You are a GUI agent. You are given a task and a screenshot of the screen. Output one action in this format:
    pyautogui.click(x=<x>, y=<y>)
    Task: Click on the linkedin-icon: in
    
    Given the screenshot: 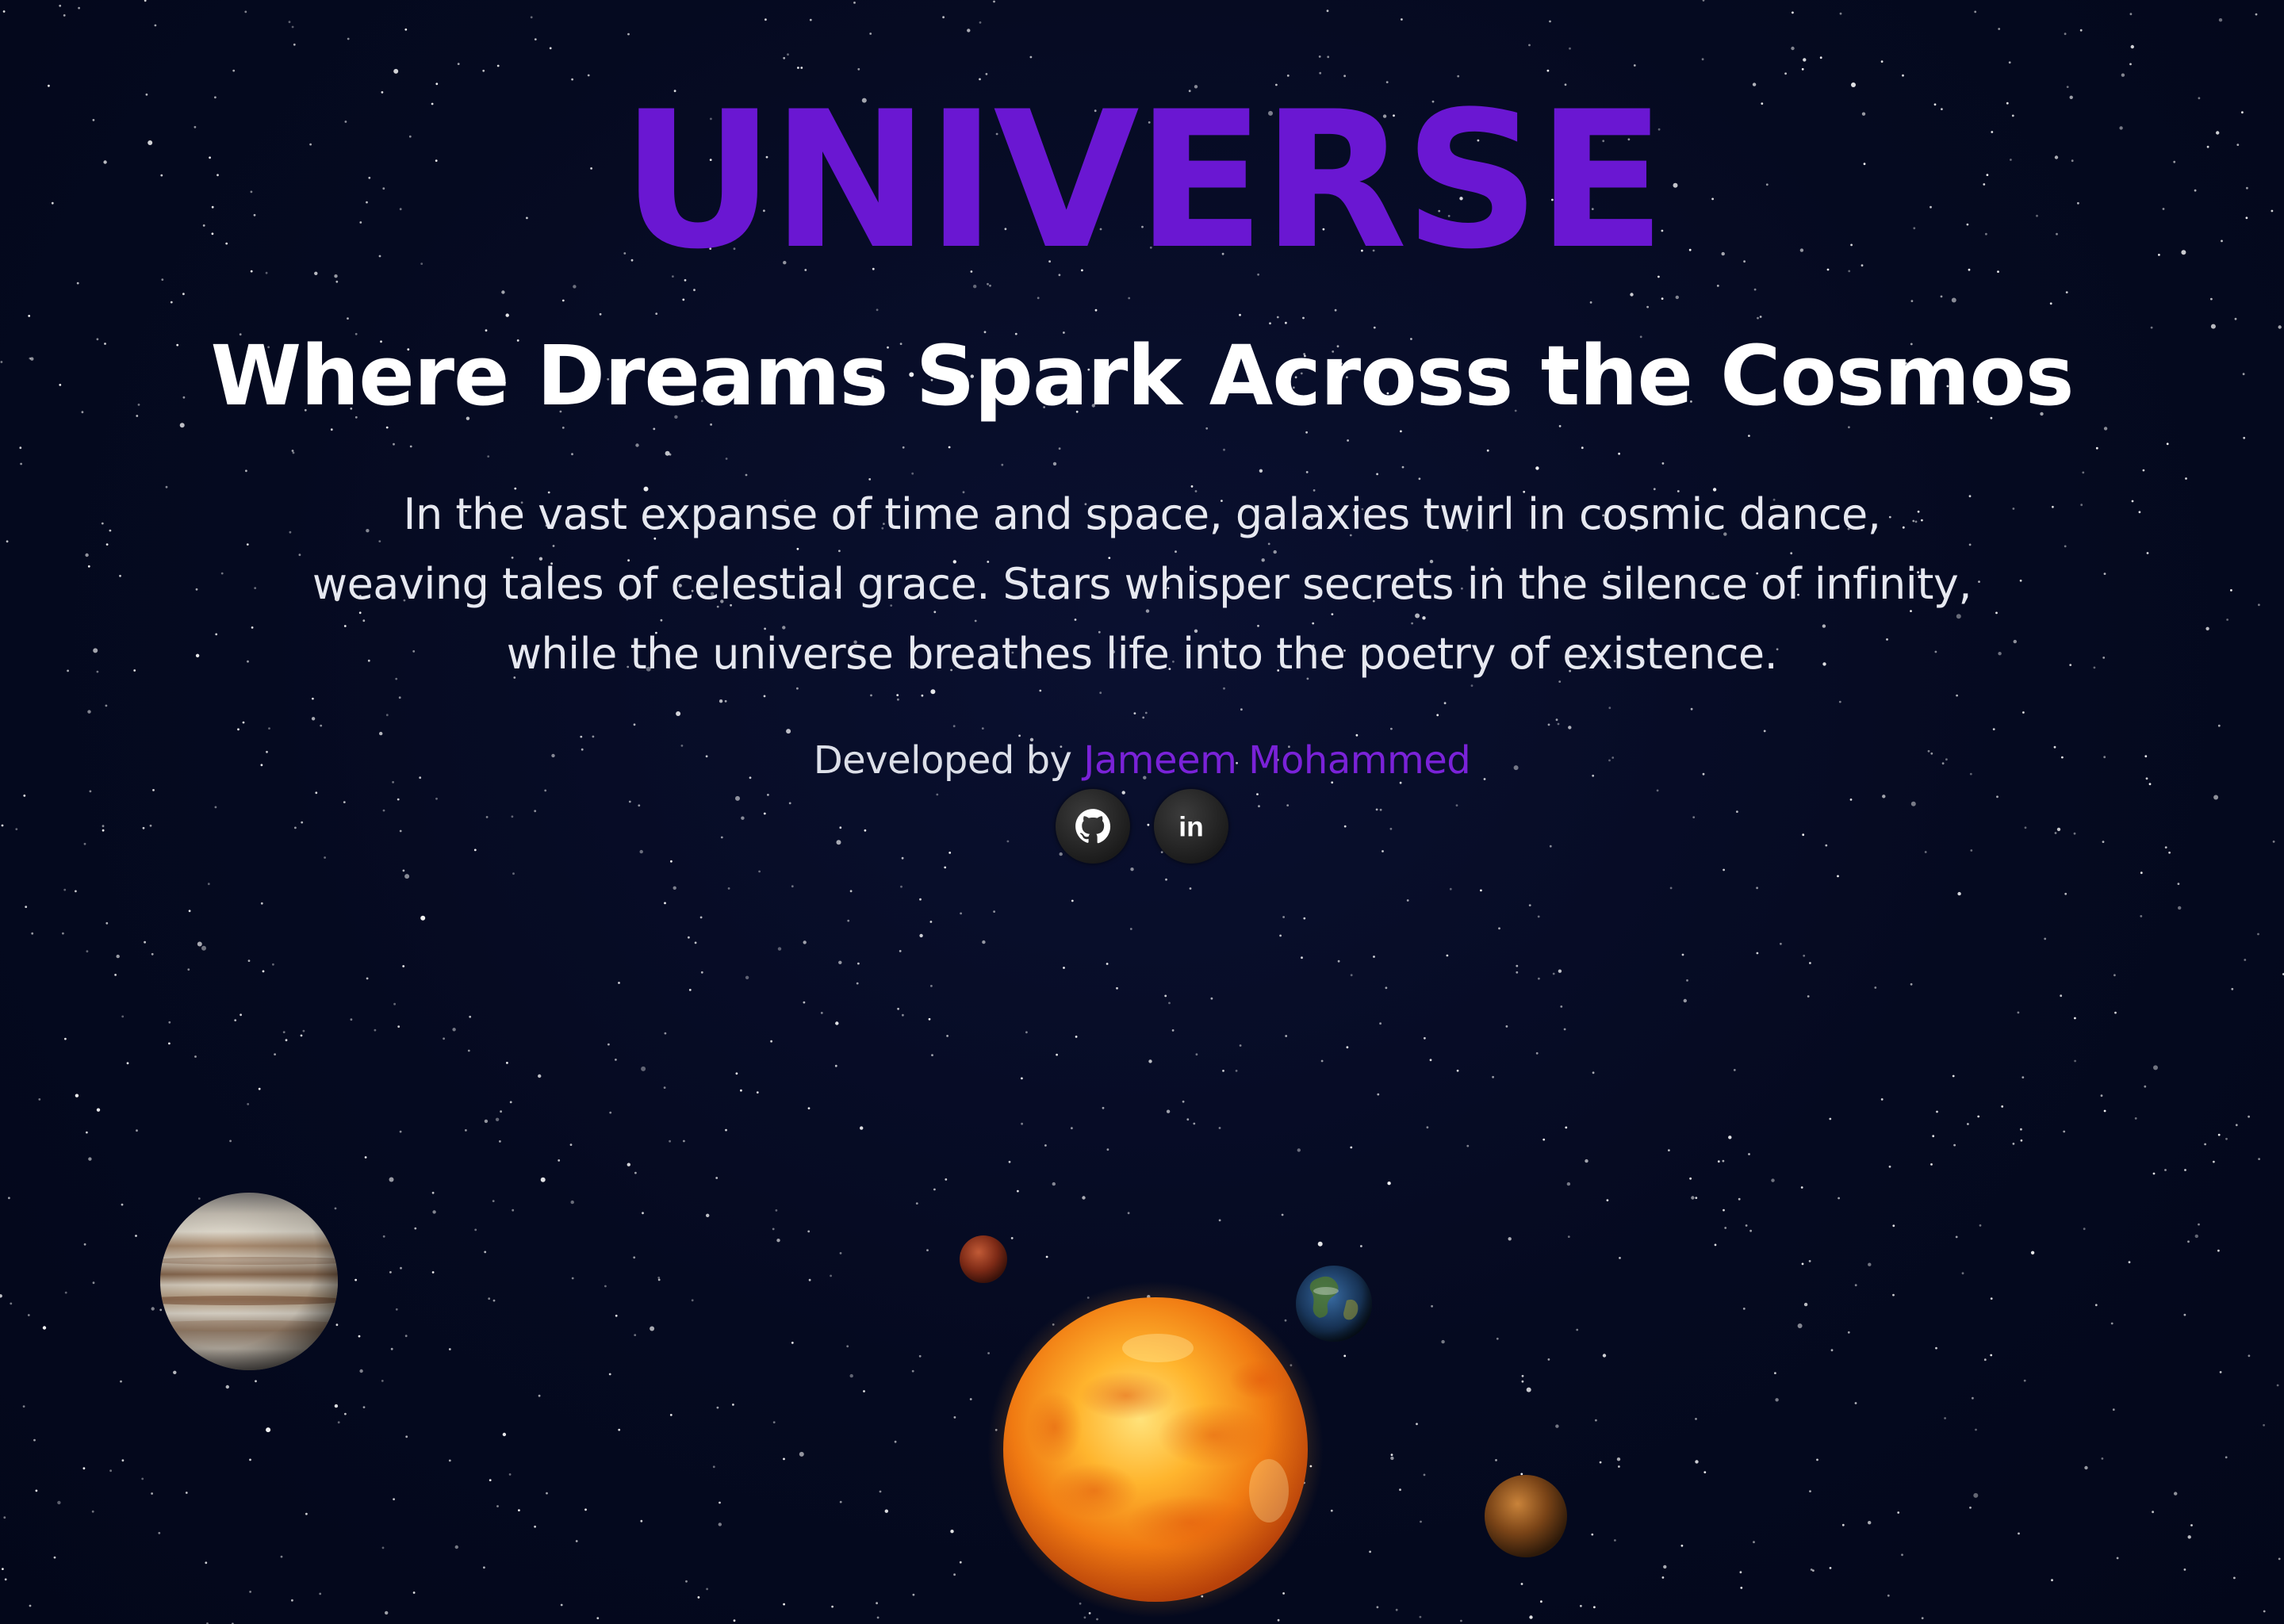 What is the action you would take?
    pyautogui.click(x=1190, y=827)
    